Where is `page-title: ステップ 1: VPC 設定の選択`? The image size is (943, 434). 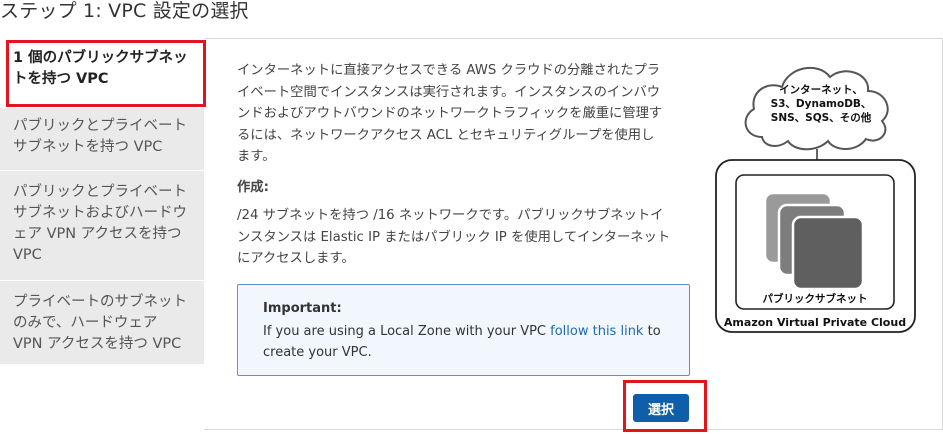
page-title: ステップ 1: VPC 設定の選択 is located at coordinates (124, 11).